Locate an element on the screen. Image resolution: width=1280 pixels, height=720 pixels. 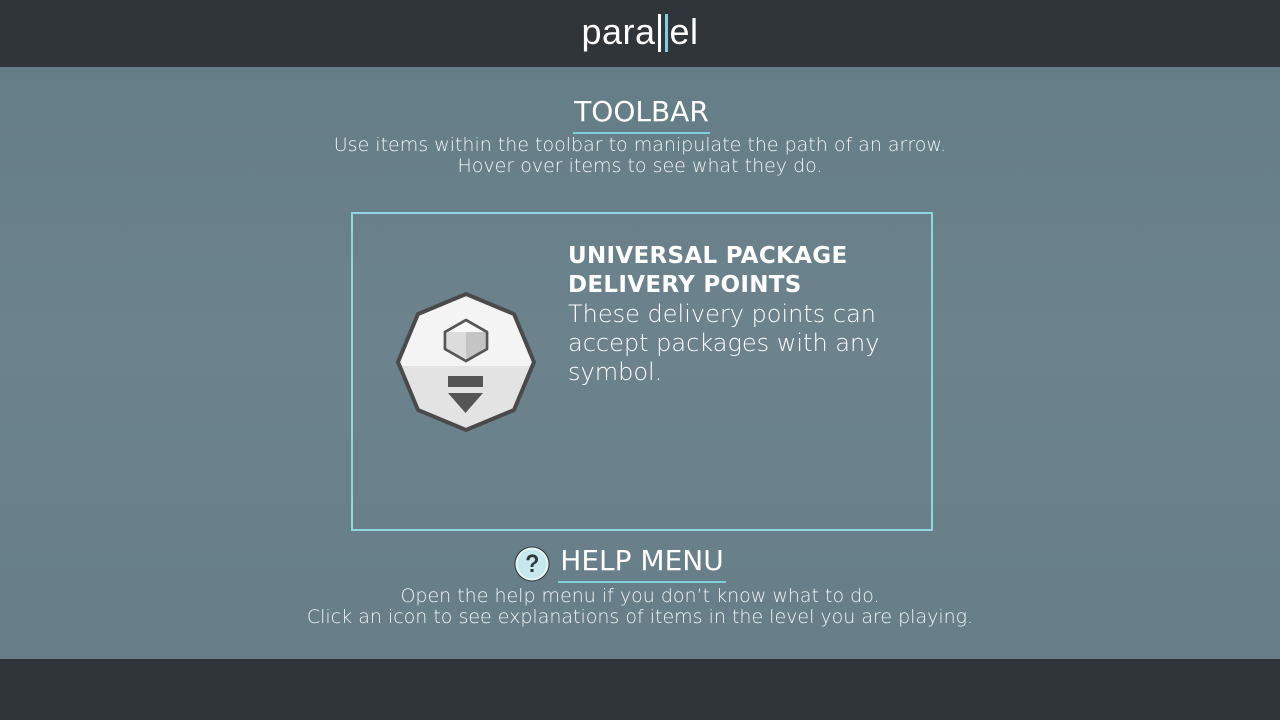
toolbar-heading: TOOLBAR is located at coordinates (641, 114).